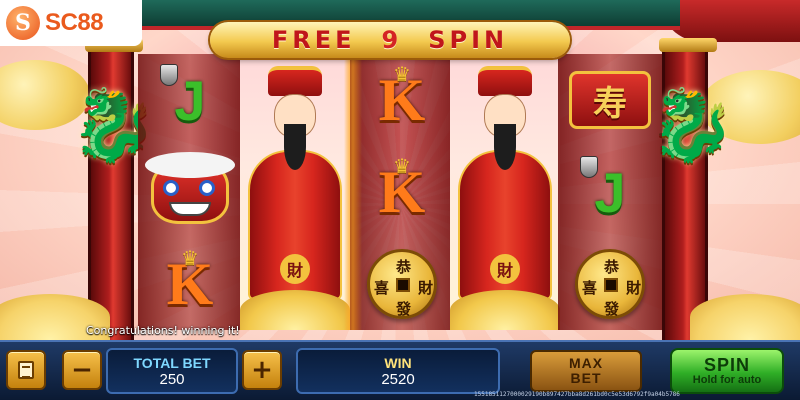  What do you see at coordinates (468, 40) in the screenshot?
I see `banner-word-spin: SPIN` at bounding box center [468, 40].